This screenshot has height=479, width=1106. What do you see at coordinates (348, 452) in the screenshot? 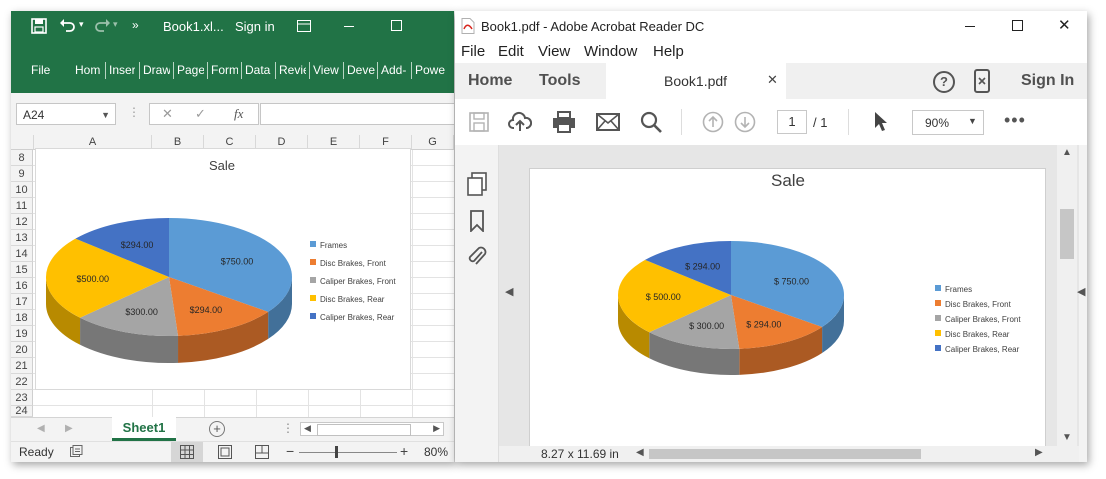
I see `zoom-slider` at bounding box center [348, 452].